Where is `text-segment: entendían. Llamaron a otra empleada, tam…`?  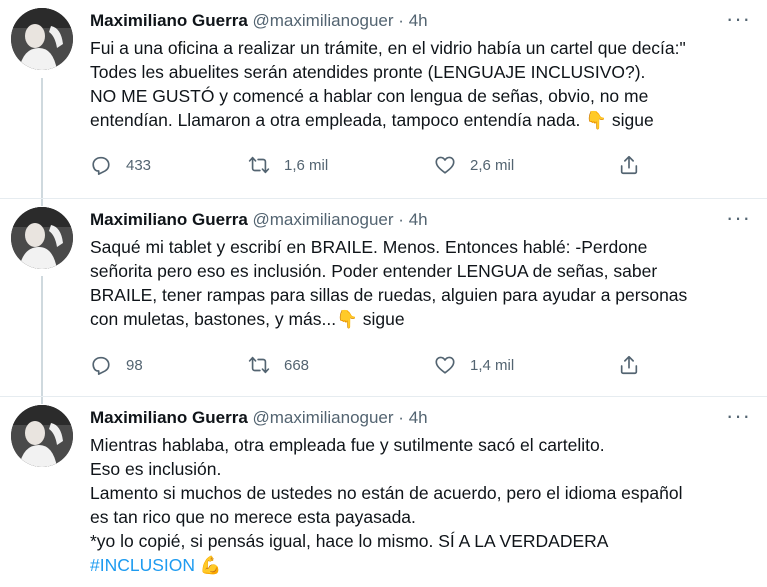 text-segment: entendían. Llamaron a otra empleada, tam… is located at coordinates (335, 120).